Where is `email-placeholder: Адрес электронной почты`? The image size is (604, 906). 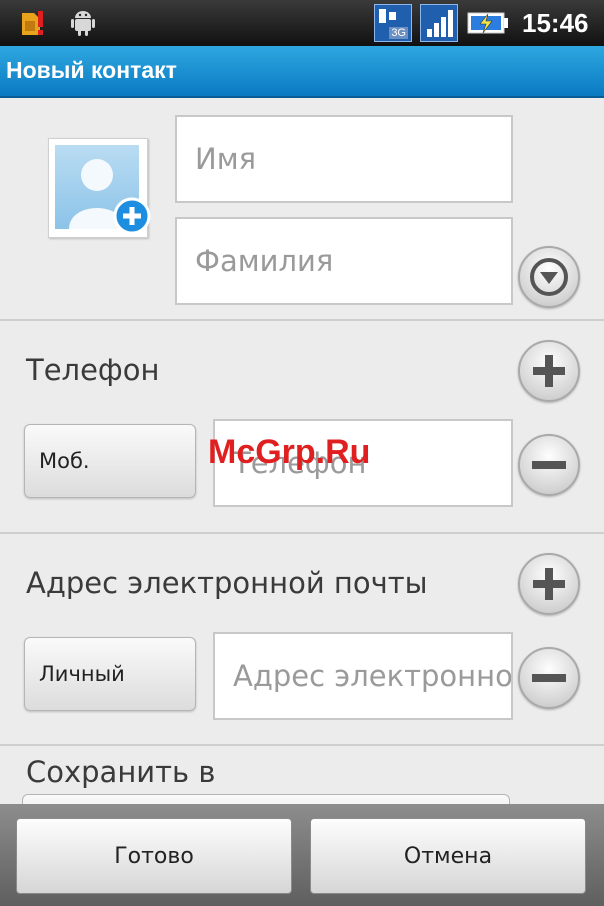
email-placeholder: Адрес электронной почты is located at coordinates (373, 676).